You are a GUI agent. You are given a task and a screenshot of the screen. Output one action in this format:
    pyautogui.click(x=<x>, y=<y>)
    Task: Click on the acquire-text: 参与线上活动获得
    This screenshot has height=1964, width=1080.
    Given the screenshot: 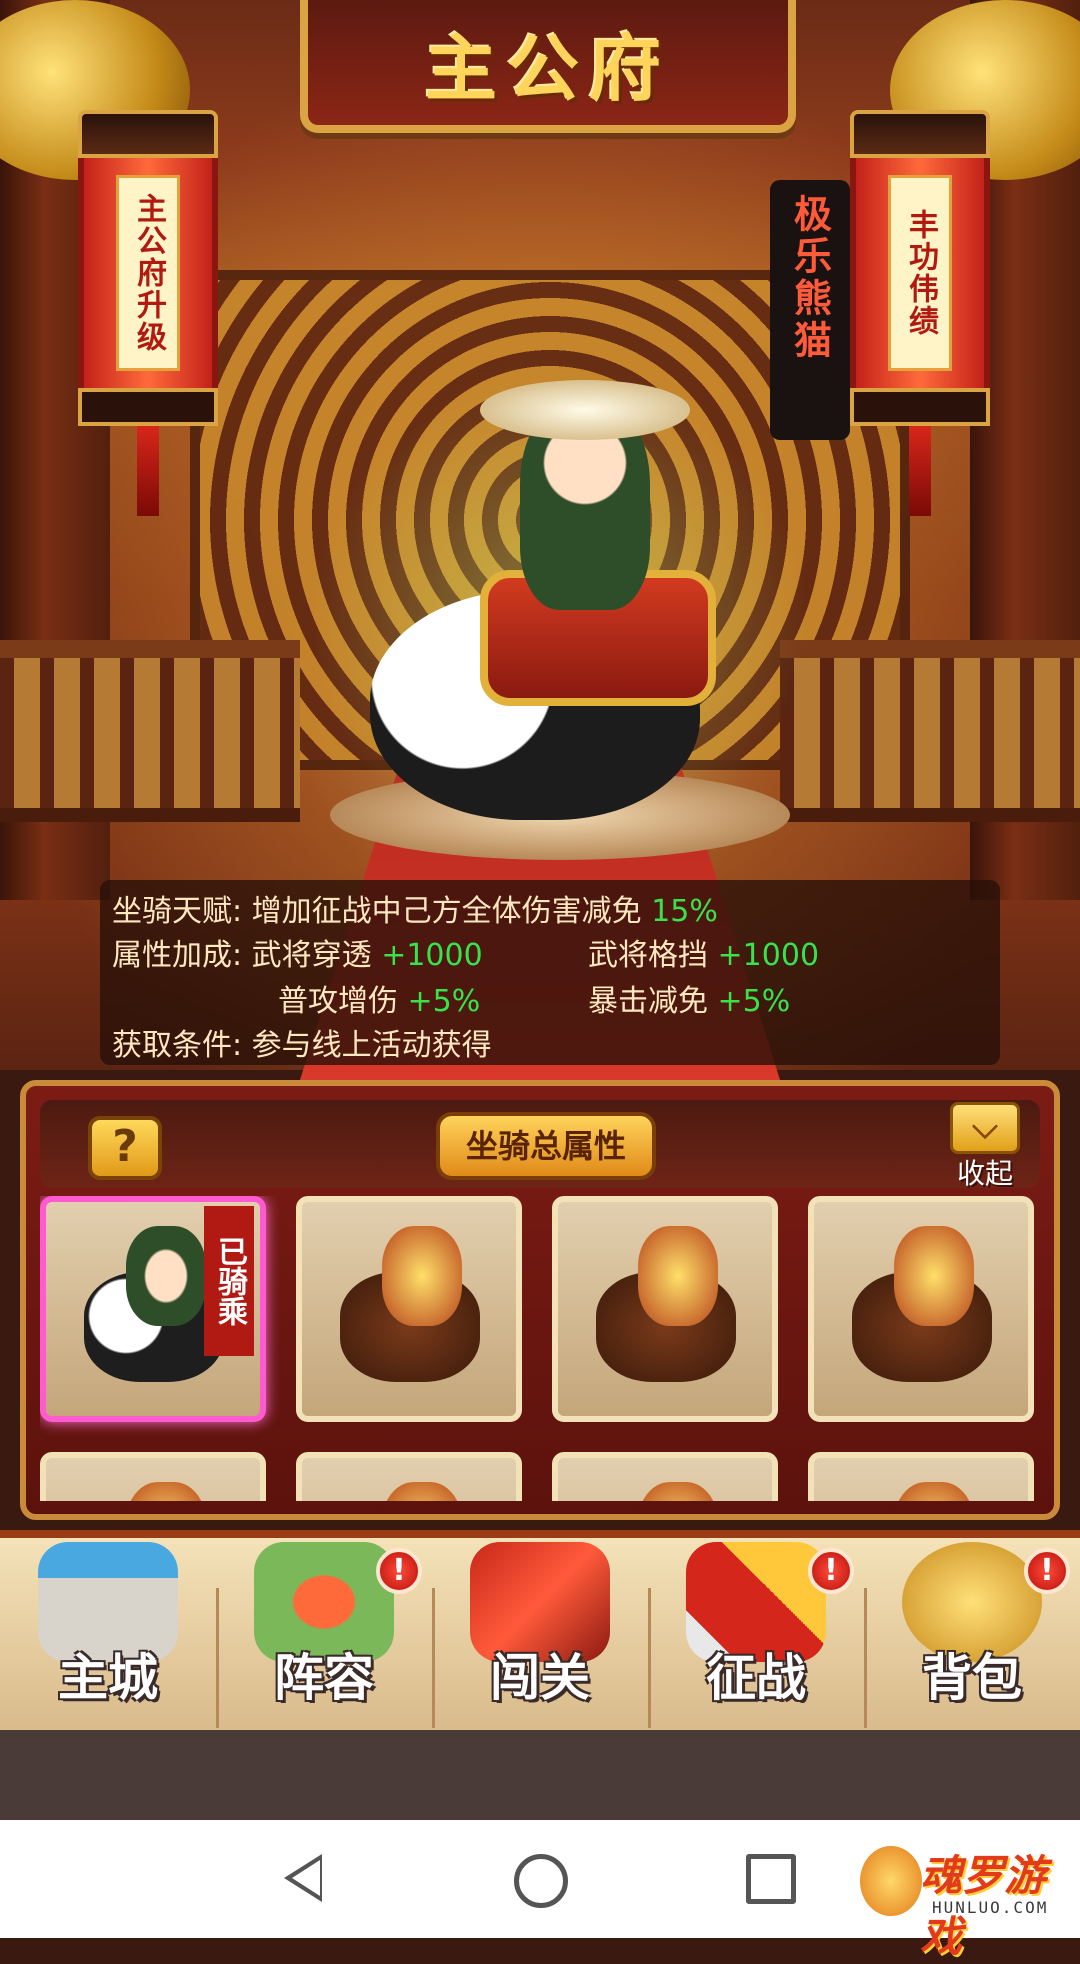 What is the action you would take?
    pyautogui.click(x=371, y=1045)
    